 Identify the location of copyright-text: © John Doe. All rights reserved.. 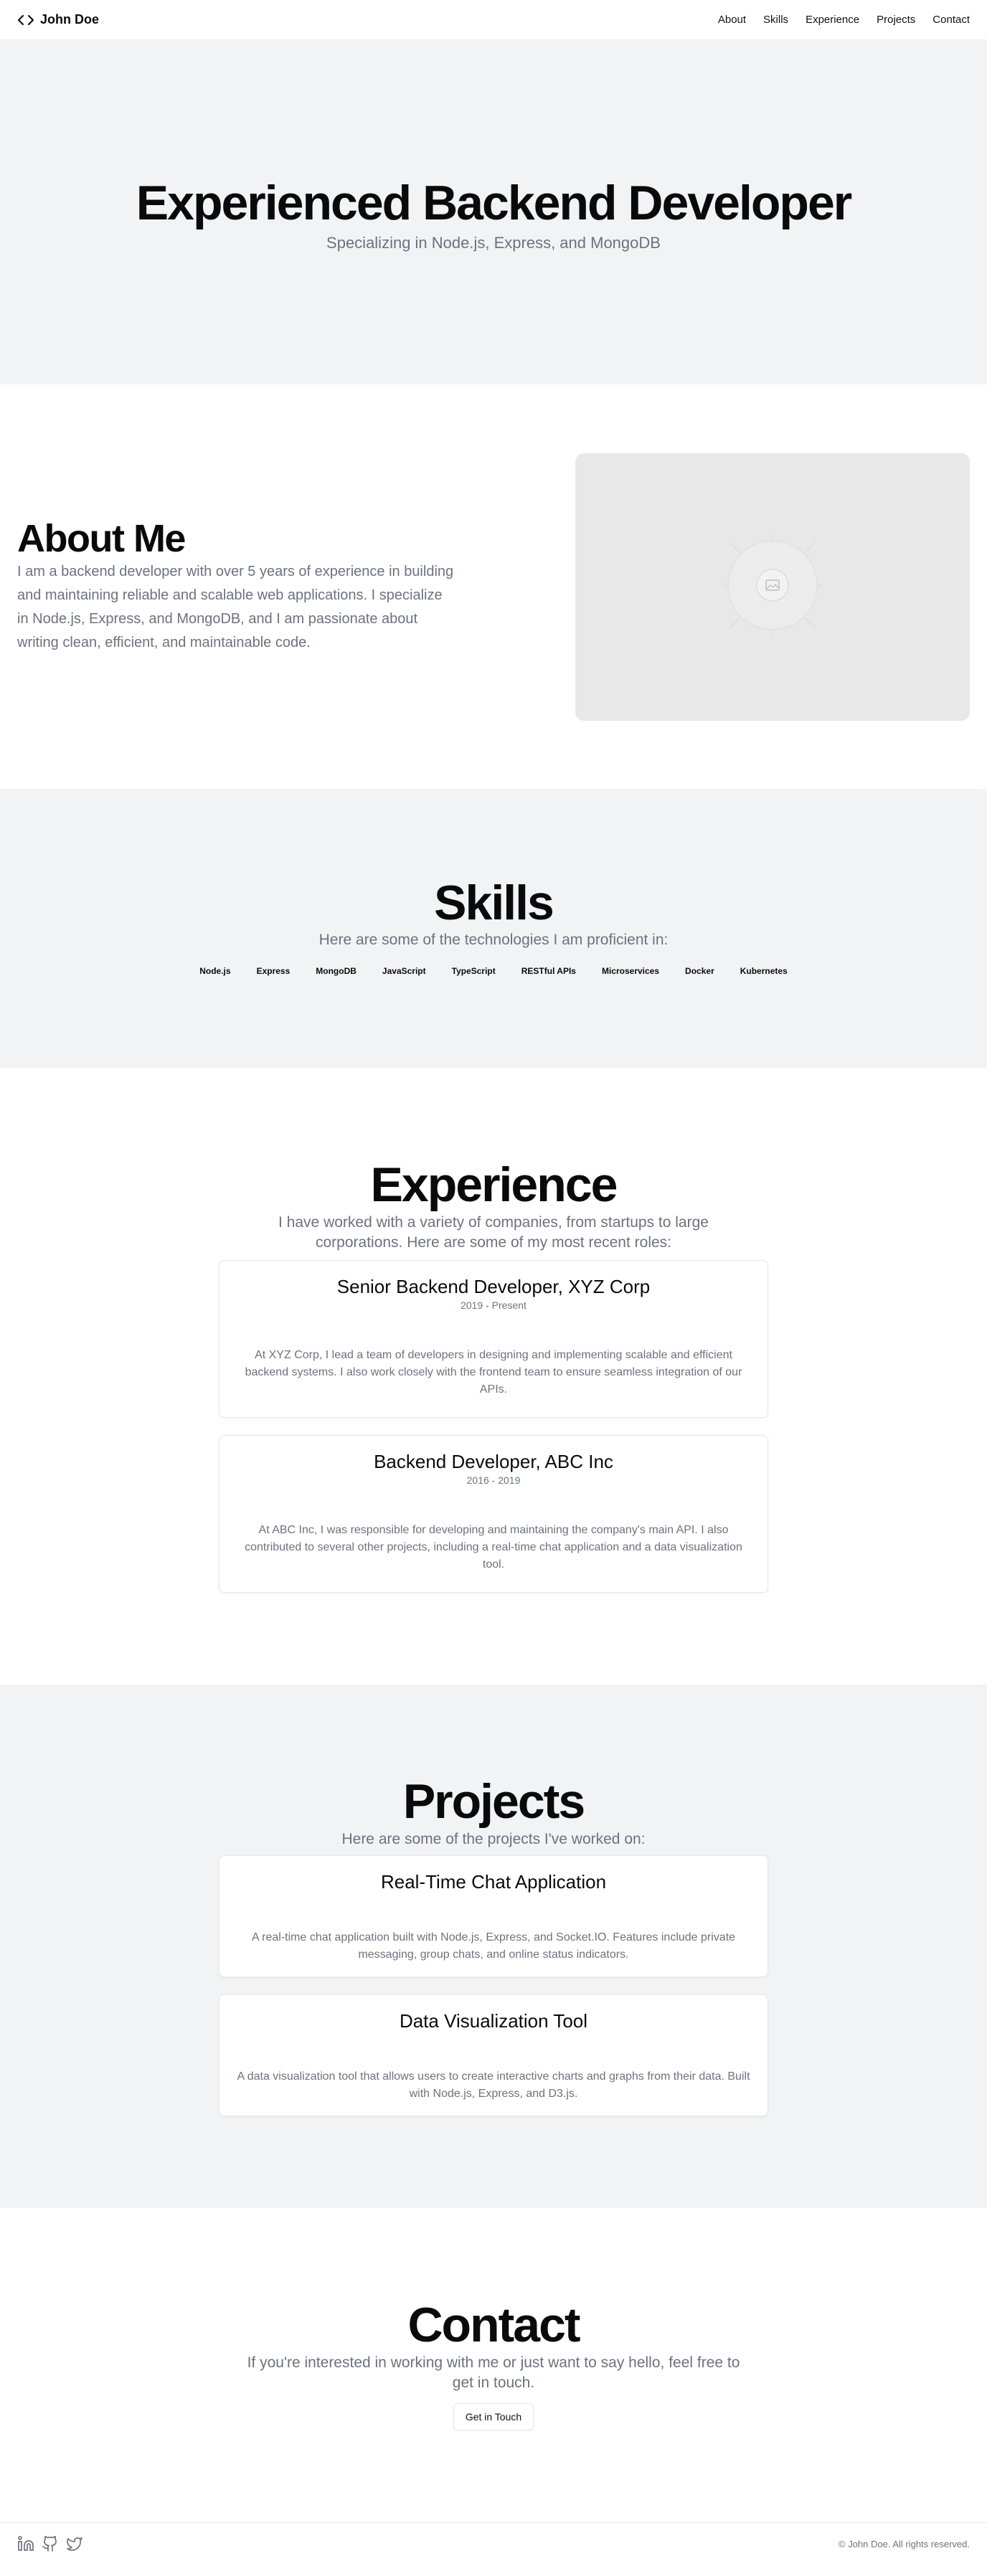
(904, 2543).